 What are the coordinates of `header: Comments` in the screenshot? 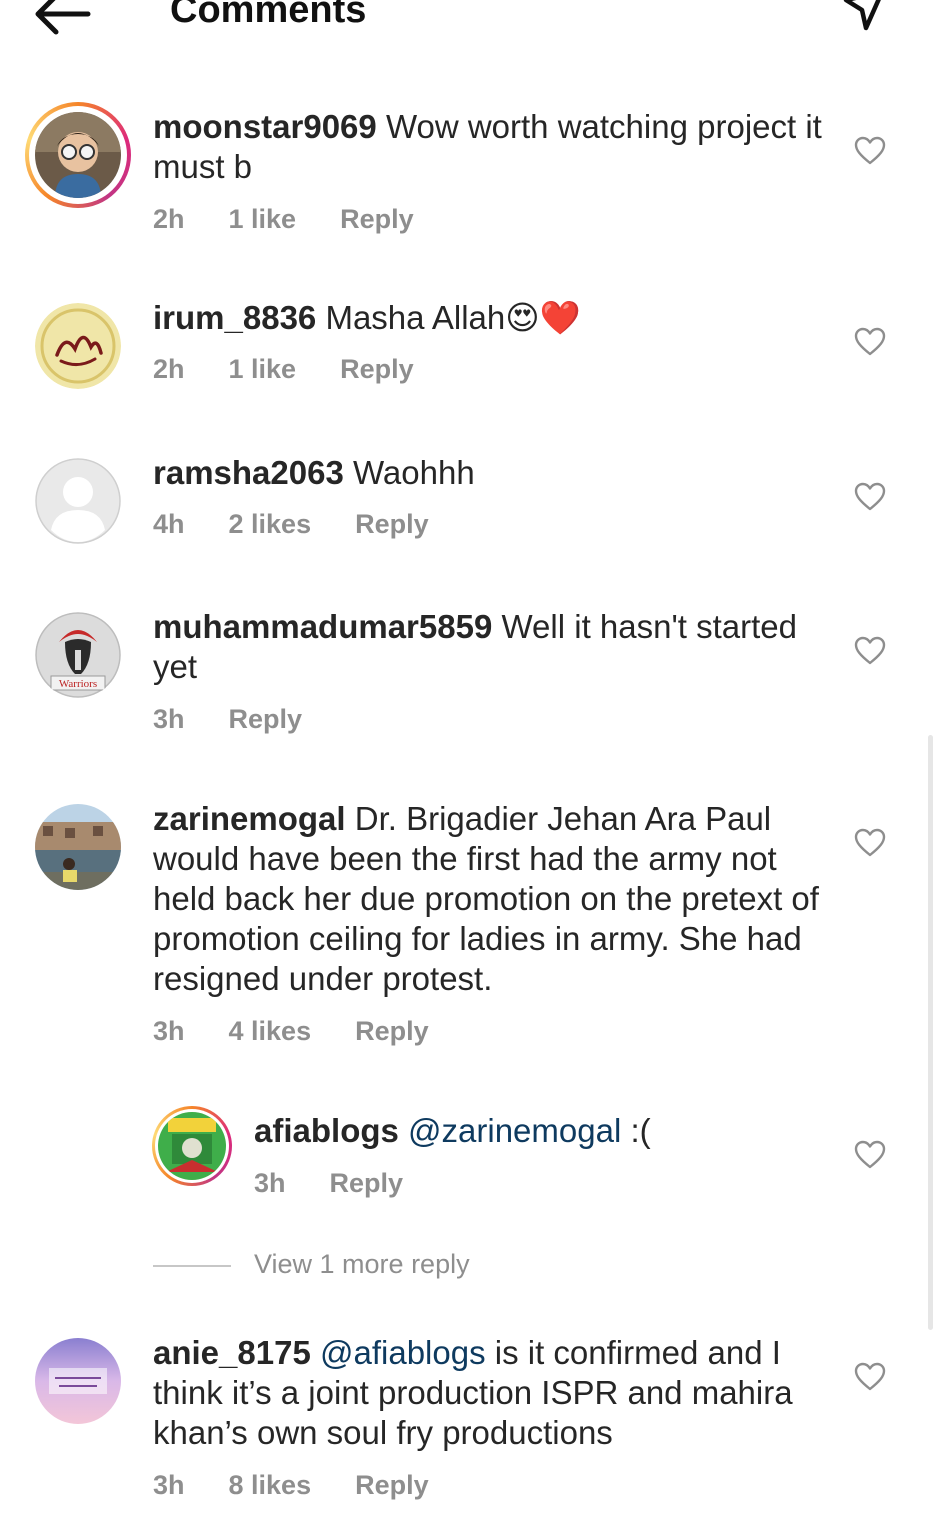 It's located at (467, 20).